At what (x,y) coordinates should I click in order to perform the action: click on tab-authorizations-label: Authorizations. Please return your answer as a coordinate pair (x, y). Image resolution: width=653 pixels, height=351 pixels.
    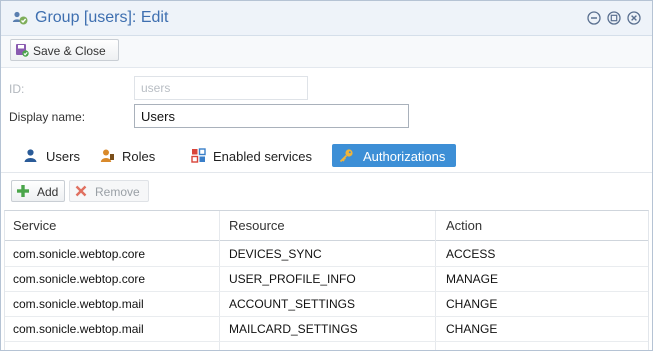
    Looking at the image, I should click on (404, 156).